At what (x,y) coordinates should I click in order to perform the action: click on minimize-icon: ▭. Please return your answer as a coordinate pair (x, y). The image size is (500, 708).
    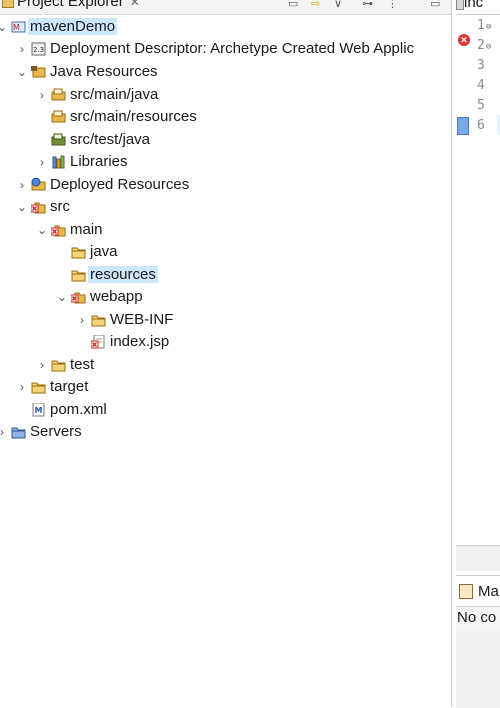
    Looking at the image, I should click on (435, 5).